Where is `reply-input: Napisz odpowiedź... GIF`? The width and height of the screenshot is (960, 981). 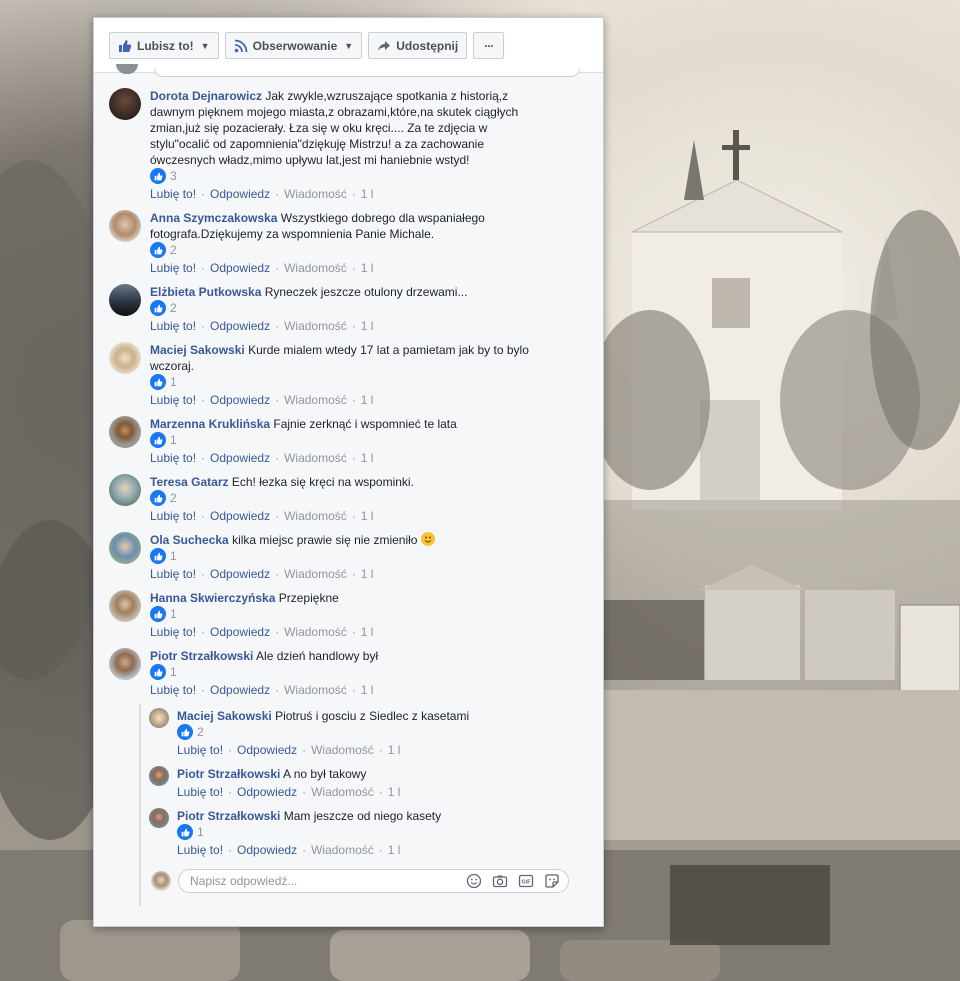 reply-input: Napisz odpowiedź... GIF is located at coordinates (373, 881).